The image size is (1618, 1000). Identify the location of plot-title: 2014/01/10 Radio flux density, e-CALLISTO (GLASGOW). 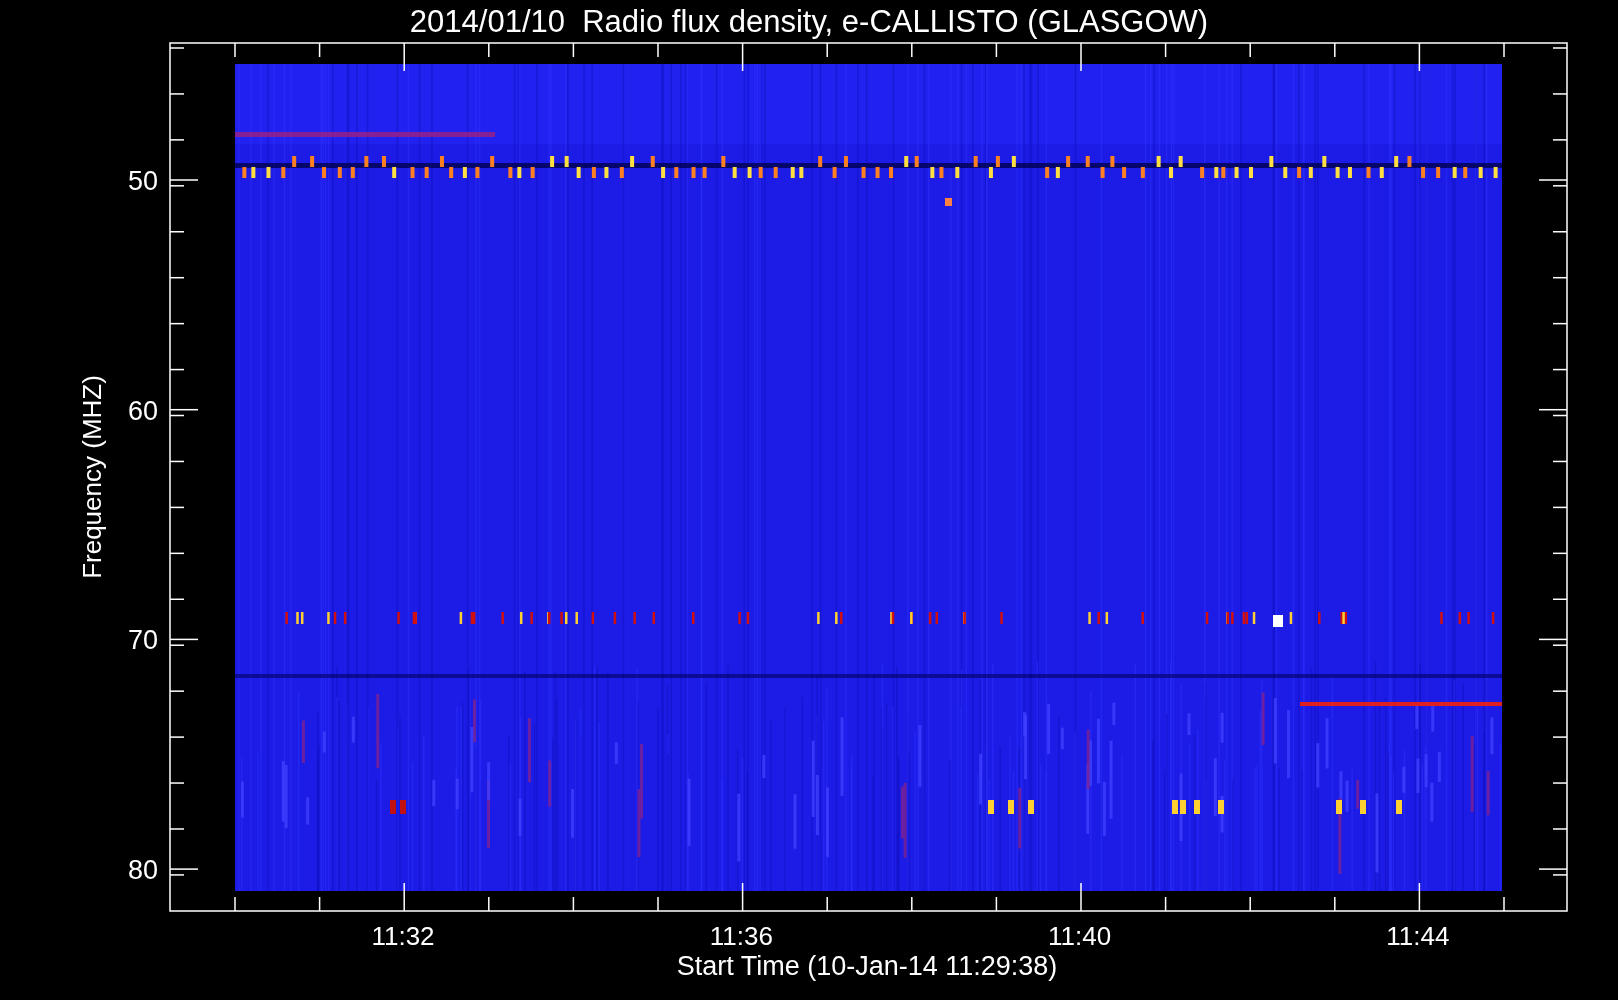
(809, 21).